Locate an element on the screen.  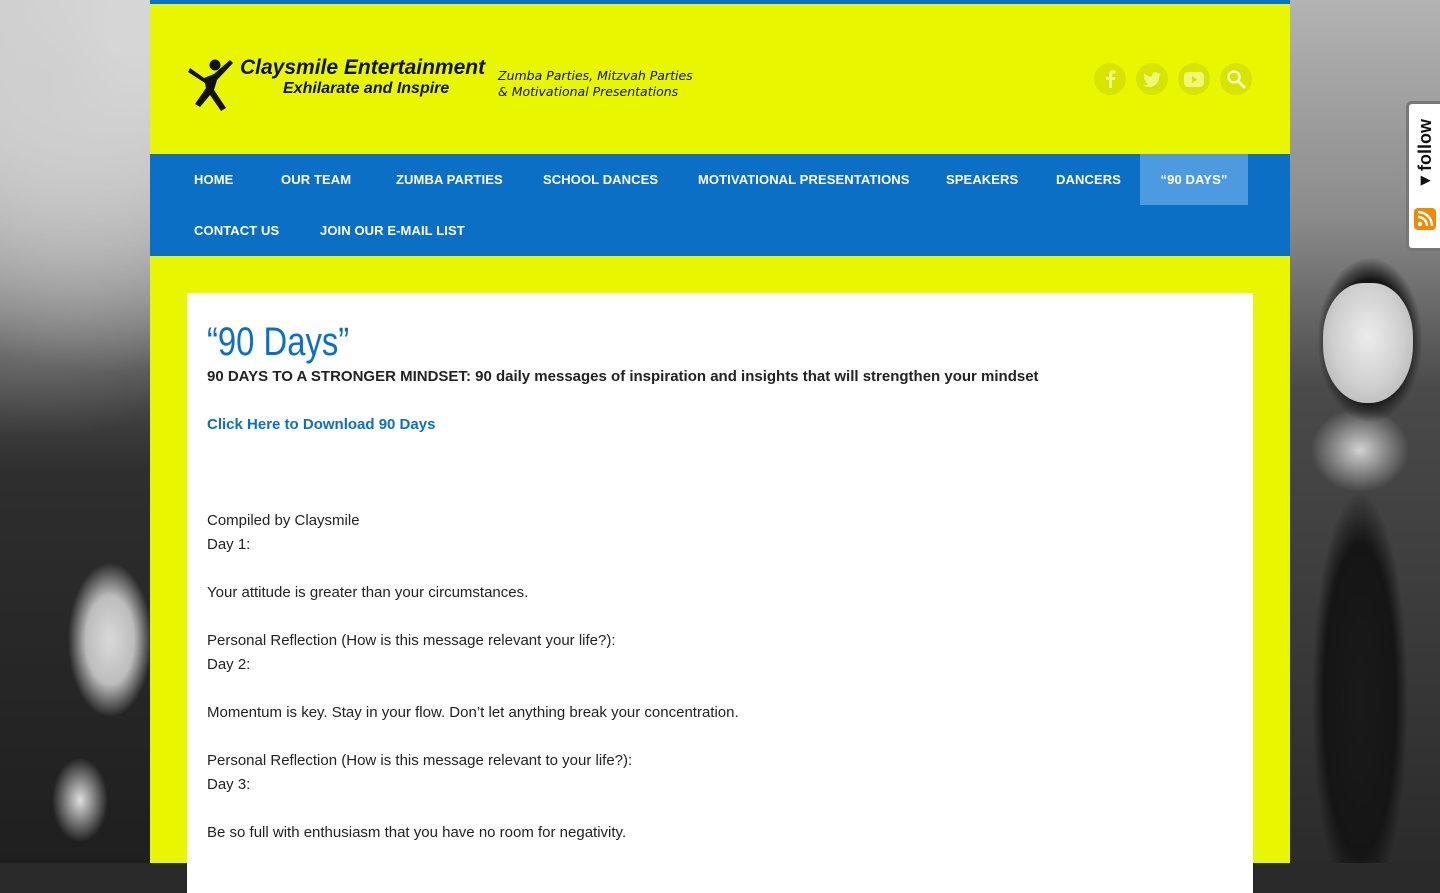
search-icon is located at coordinates (1236, 79).